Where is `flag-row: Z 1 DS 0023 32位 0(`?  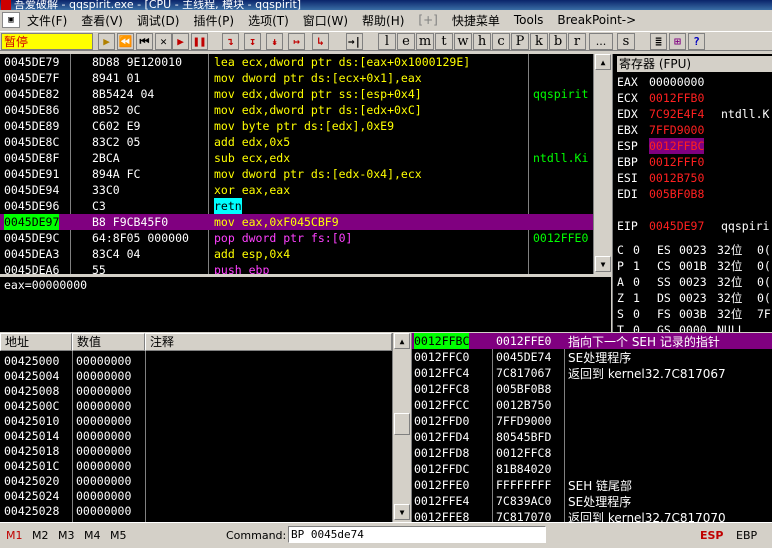 flag-row: Z 1 DS 0023 32位 0( is located at coordinates (692, 298).